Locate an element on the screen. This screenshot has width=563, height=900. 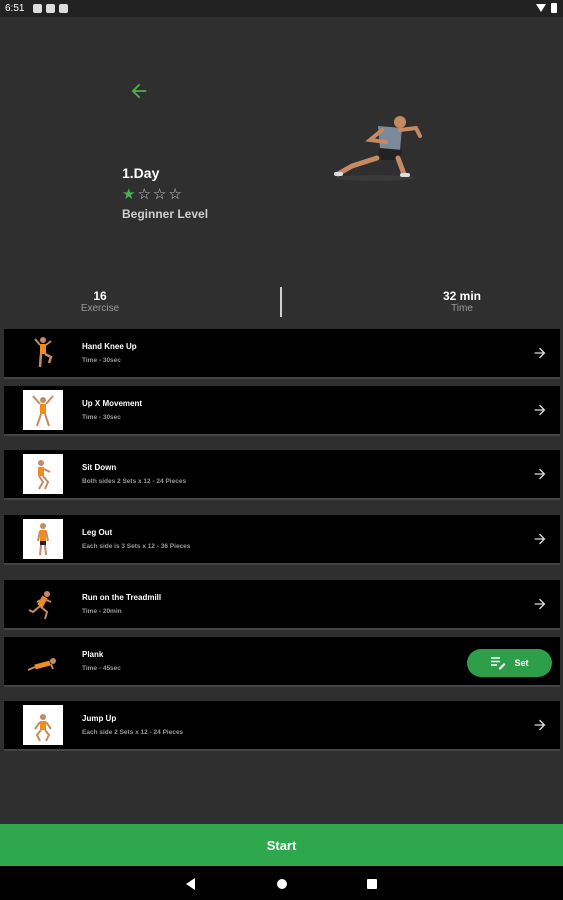
day-title: 1.Day is located at coordinates (141, 173).